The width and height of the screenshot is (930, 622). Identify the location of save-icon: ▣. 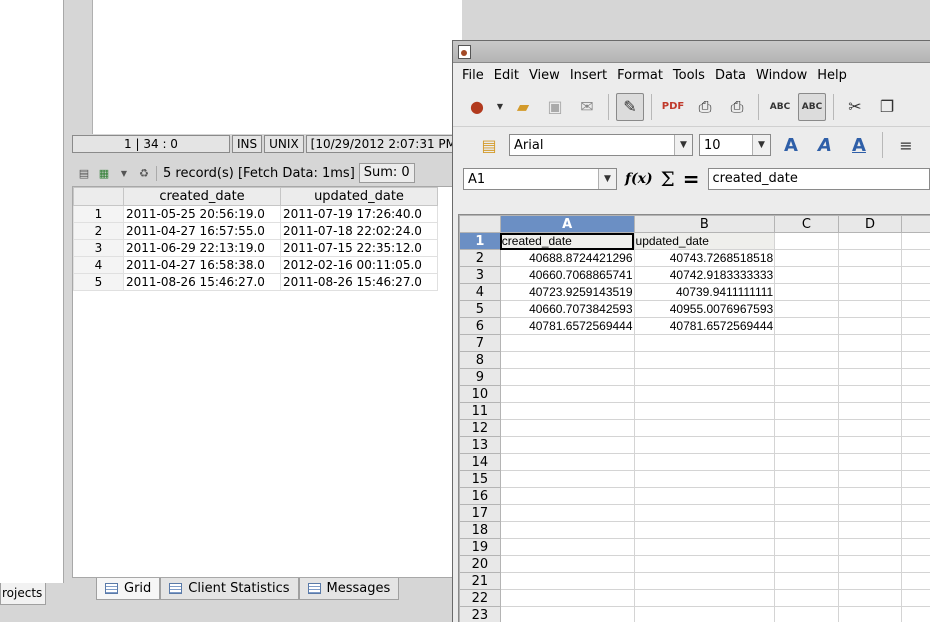
(555, 107).